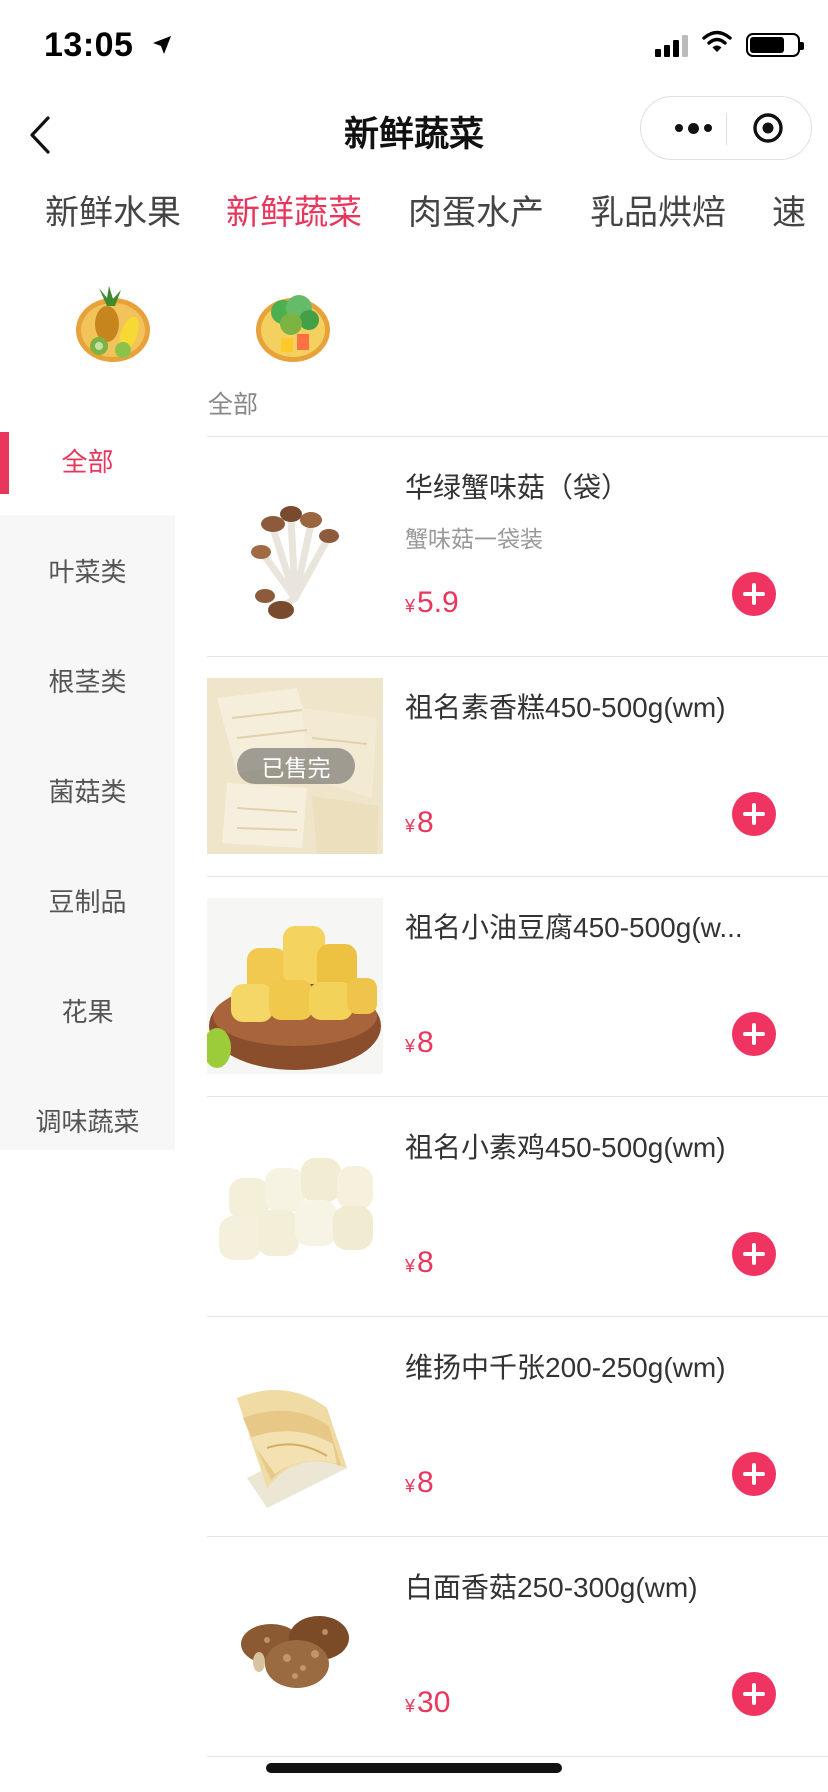  I want to click on product-item: 祖名小油豆腐450-500g(w... ¥8, so click(517, 986).